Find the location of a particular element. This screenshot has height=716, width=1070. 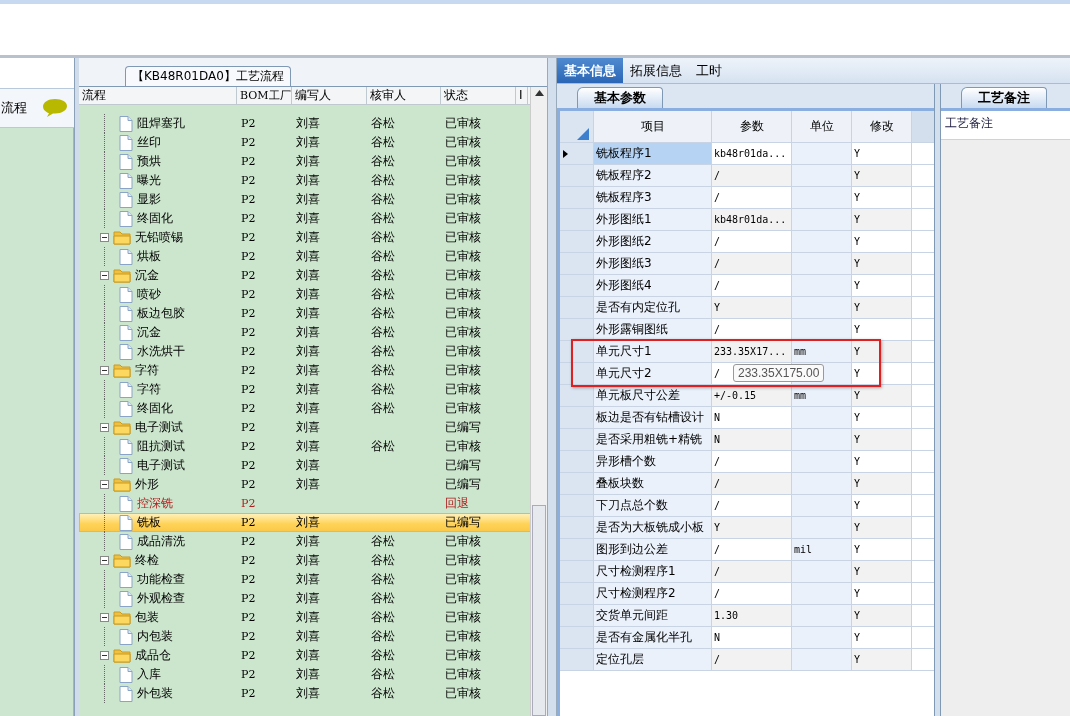

node-label: 阻抗测试 is located at coordinates (161, 446).